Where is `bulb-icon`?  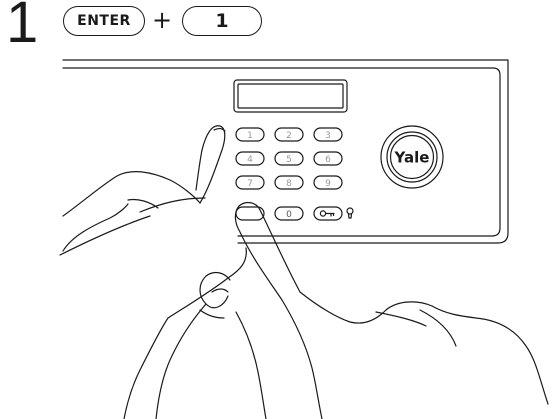
bulb-icon is located at coordinates (350, 213).